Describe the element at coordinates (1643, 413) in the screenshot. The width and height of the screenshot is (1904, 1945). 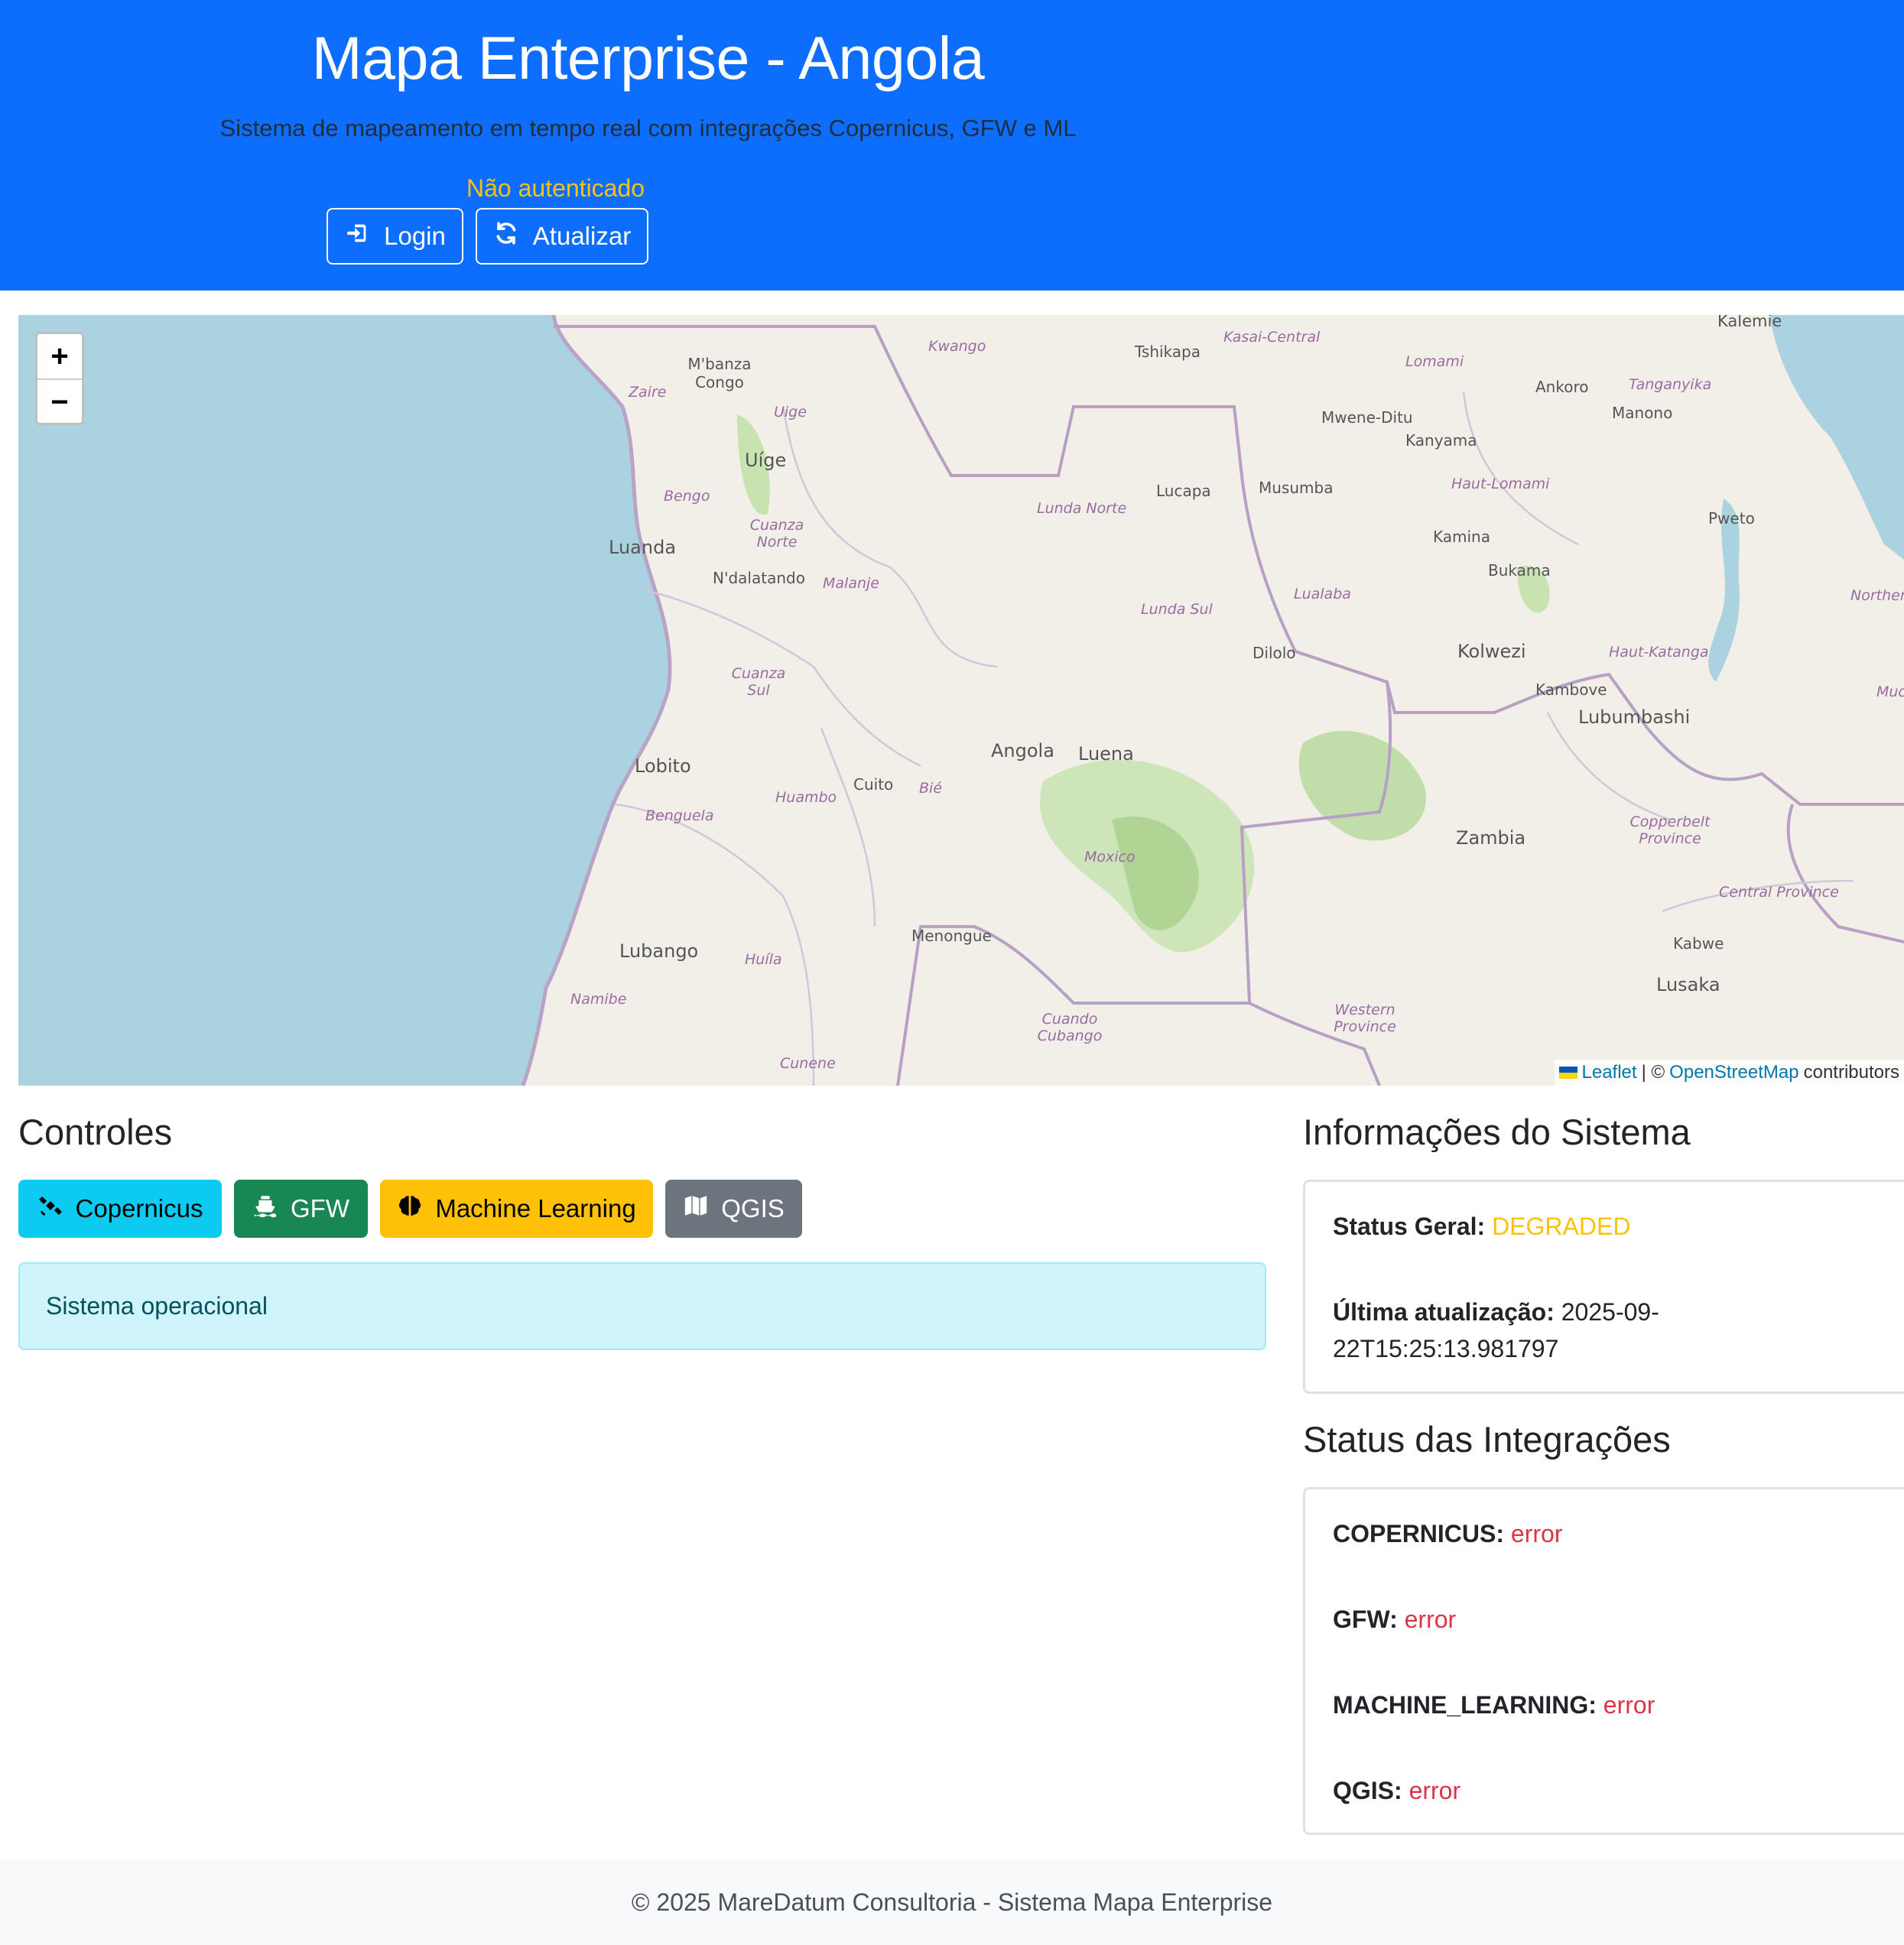
I see `map-place-label: Manono` at that location.